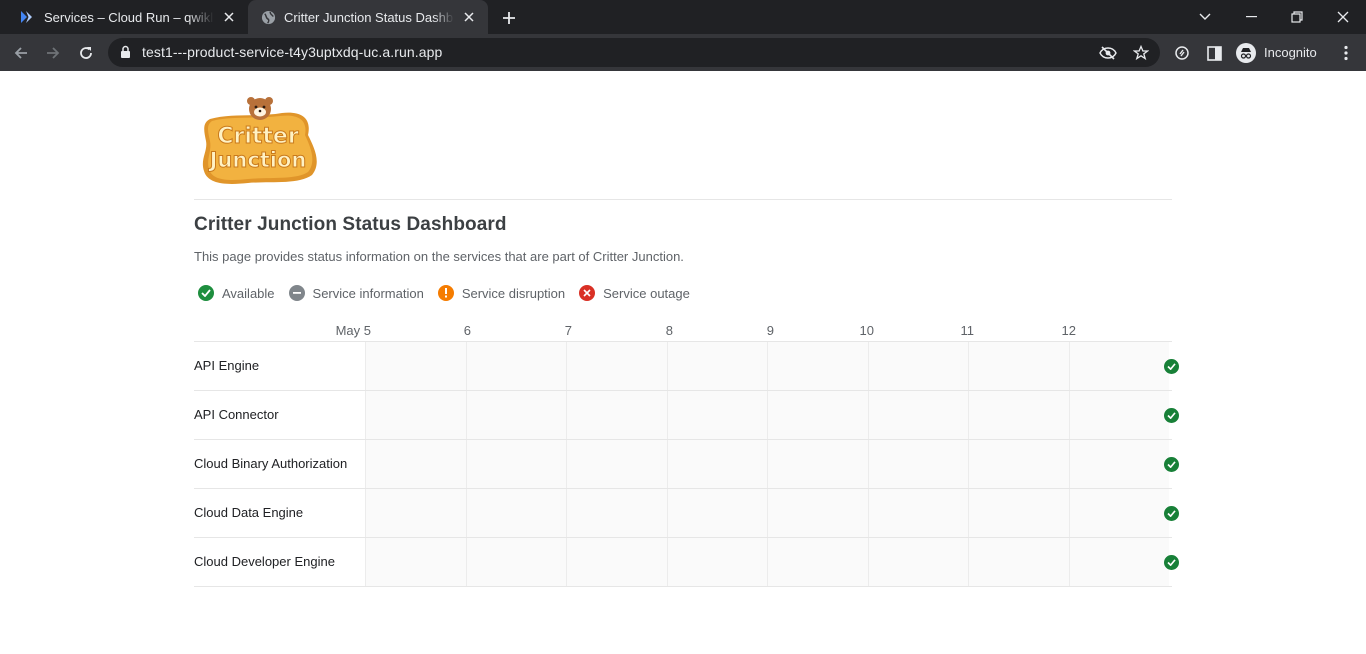 The image size is (1366, 654). I want to click on incognito-icon, so click(1246, 52).